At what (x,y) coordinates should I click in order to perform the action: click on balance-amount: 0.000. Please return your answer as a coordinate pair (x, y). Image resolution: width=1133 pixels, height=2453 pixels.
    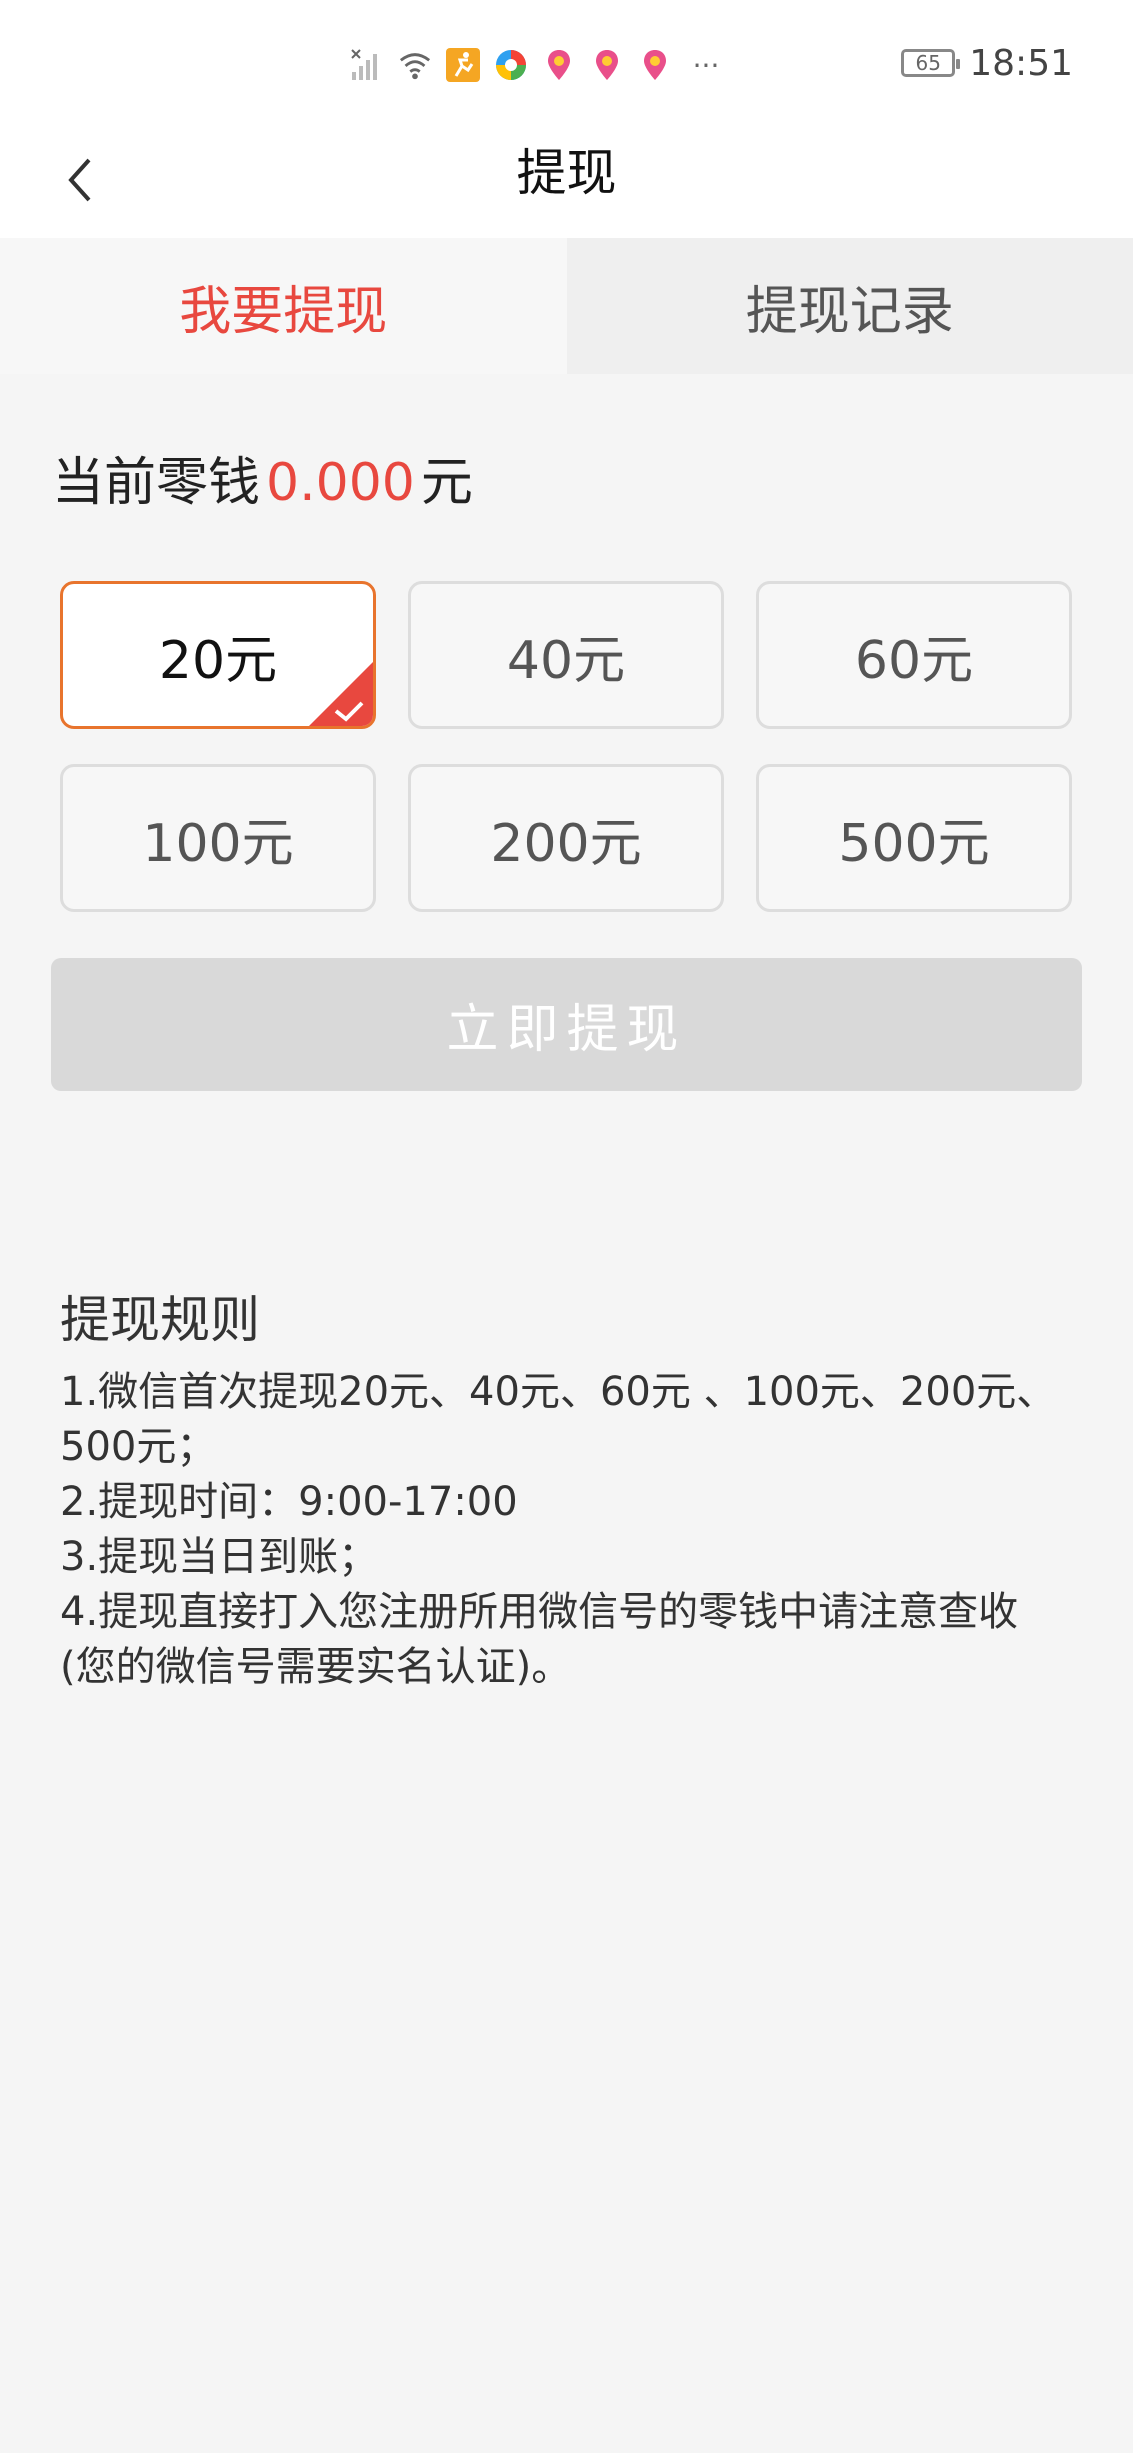
    Looking at the image, I should click on (340, 483).